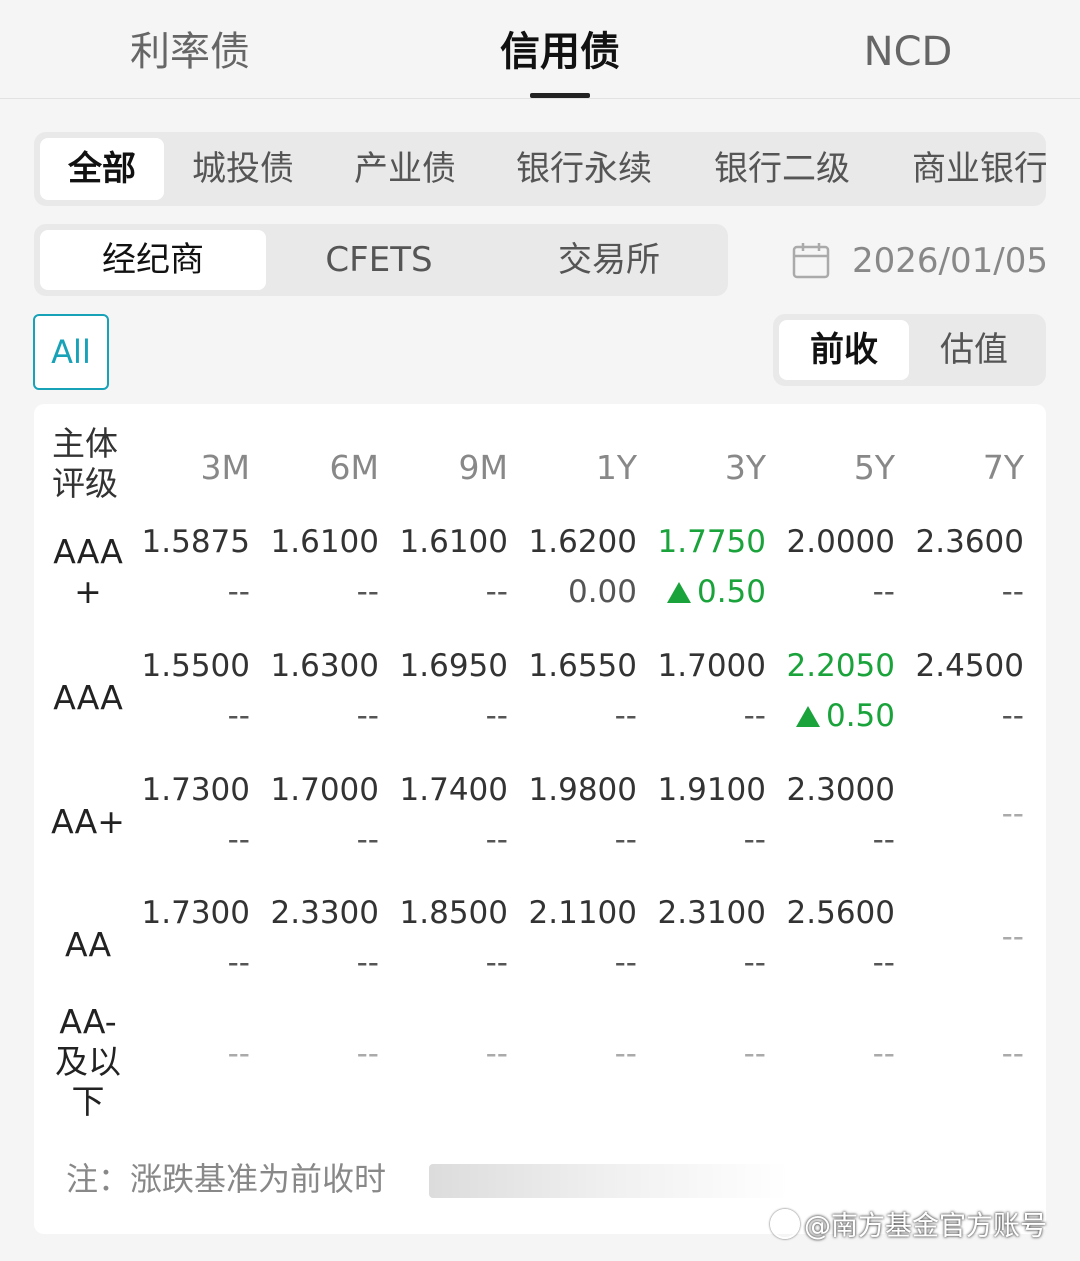 The height and width of the screenshot is (1261, 1080). I want to click on tab-rate-bonds: 利率债, so click(190, 49).